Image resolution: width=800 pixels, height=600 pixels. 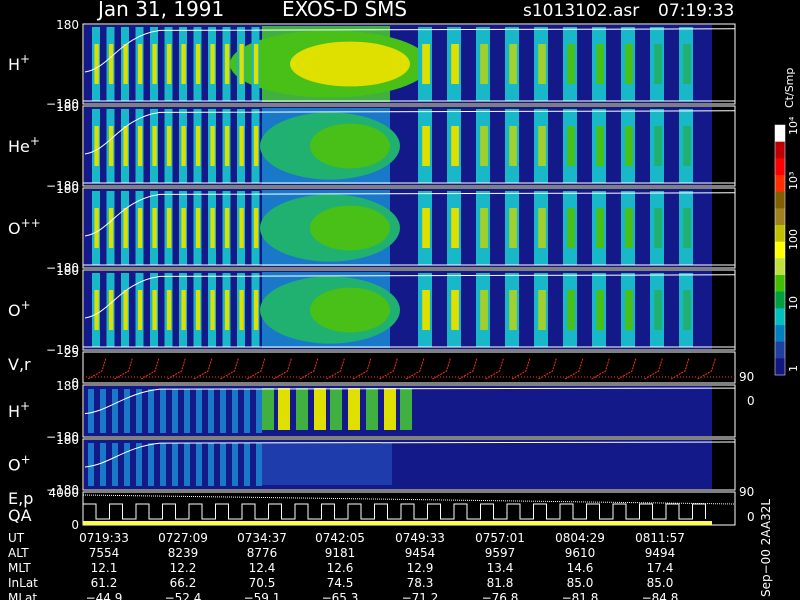 I want to click on ephemeris-cell: 81.8, so click(x=500, y=583).